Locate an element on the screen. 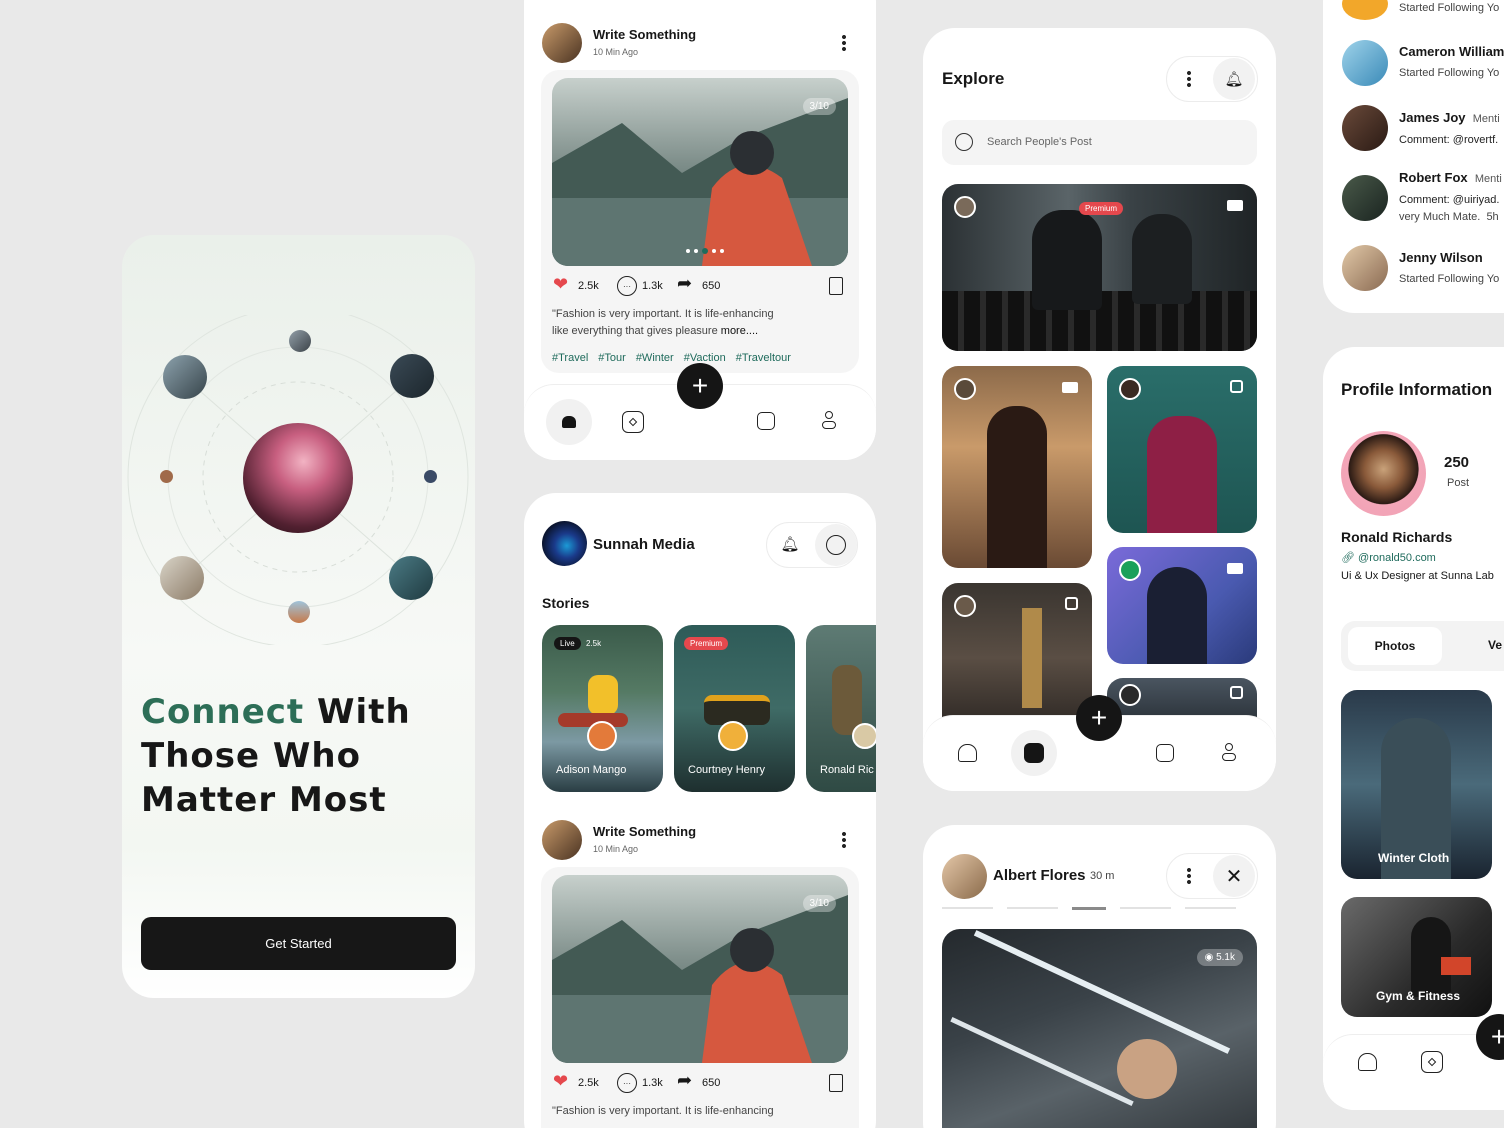 The image size is (1504, 1128). messenger-icon is located at coordinates (836, 545).